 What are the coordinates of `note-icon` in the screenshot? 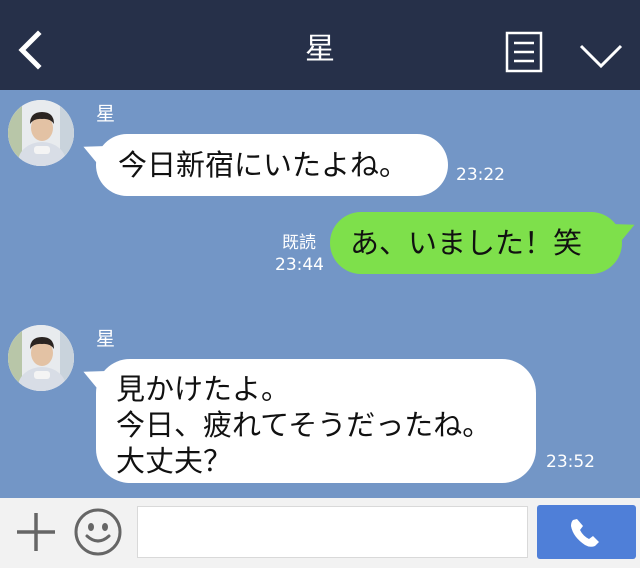 It's located at (524, 52).